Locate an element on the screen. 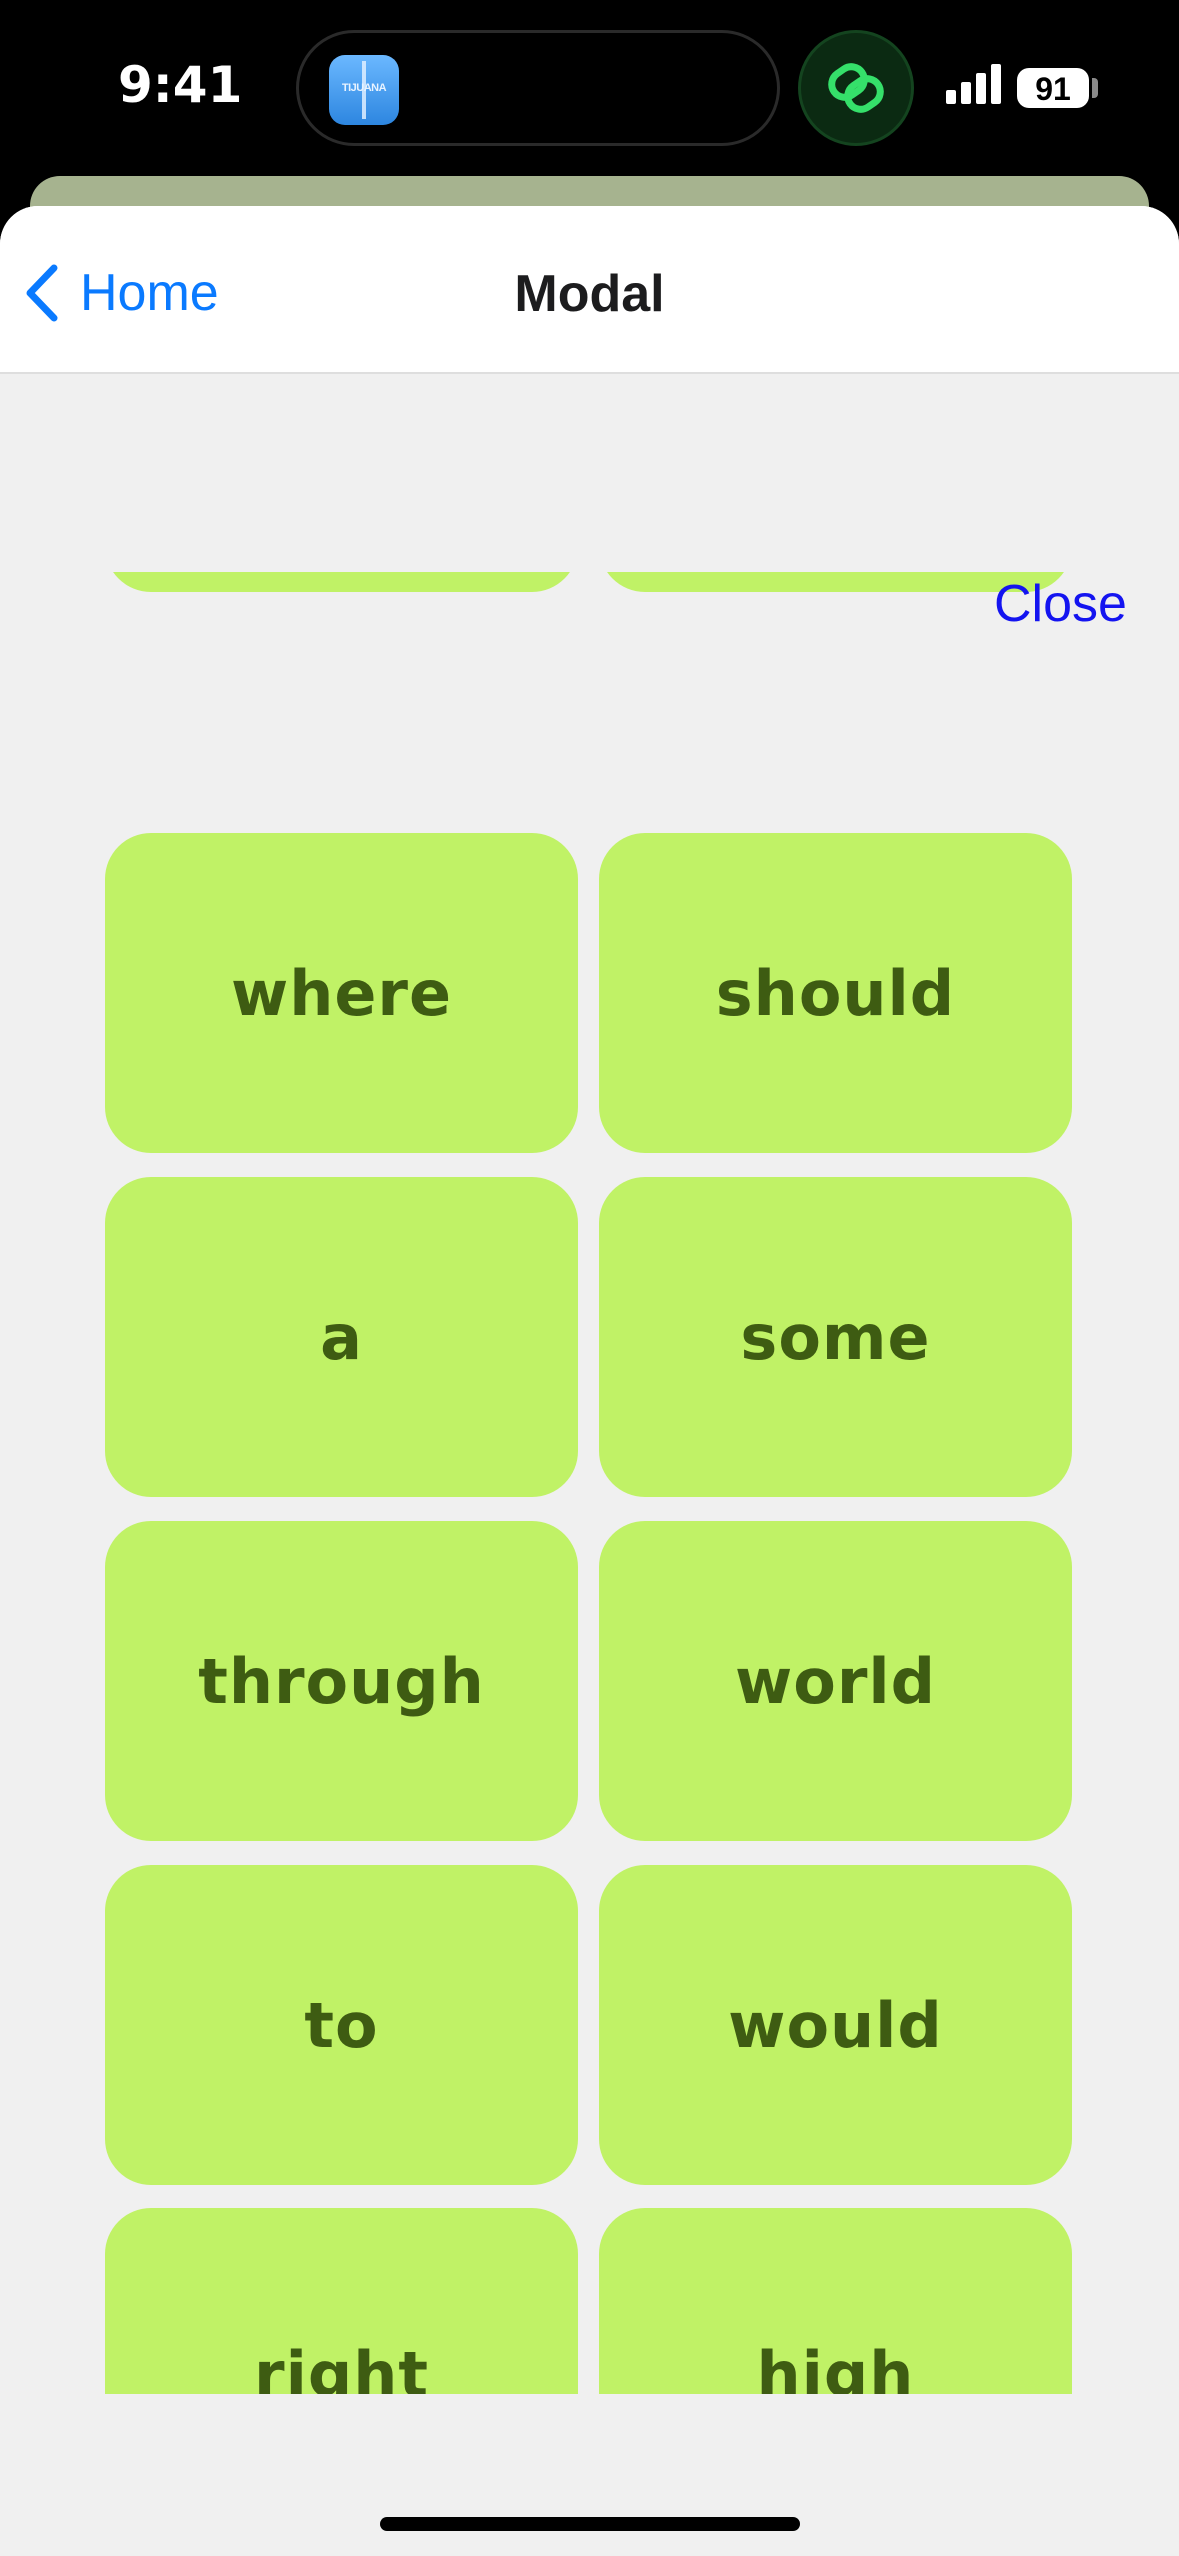  word-card: should is located at coordinates (835, 993).